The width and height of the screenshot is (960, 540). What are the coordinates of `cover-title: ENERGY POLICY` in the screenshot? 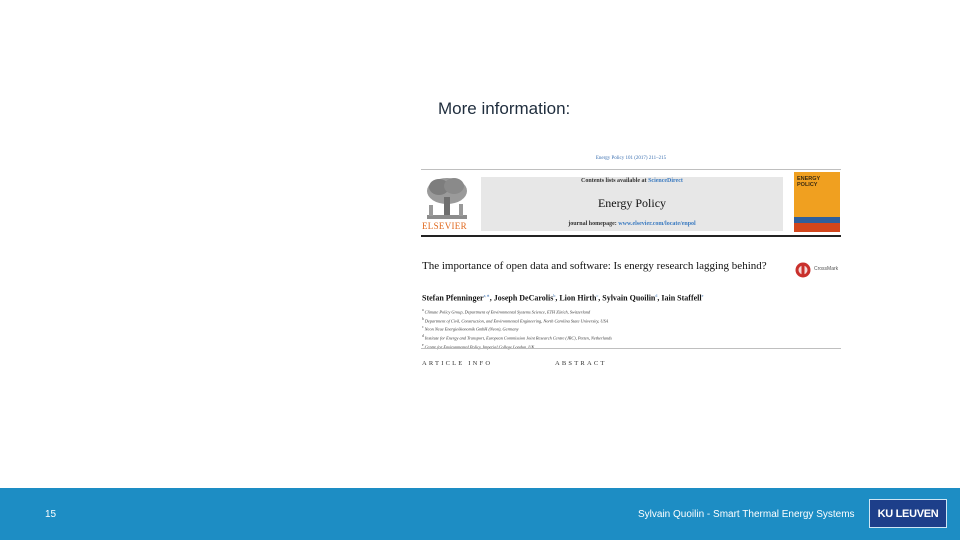 It's located at (809, 182).